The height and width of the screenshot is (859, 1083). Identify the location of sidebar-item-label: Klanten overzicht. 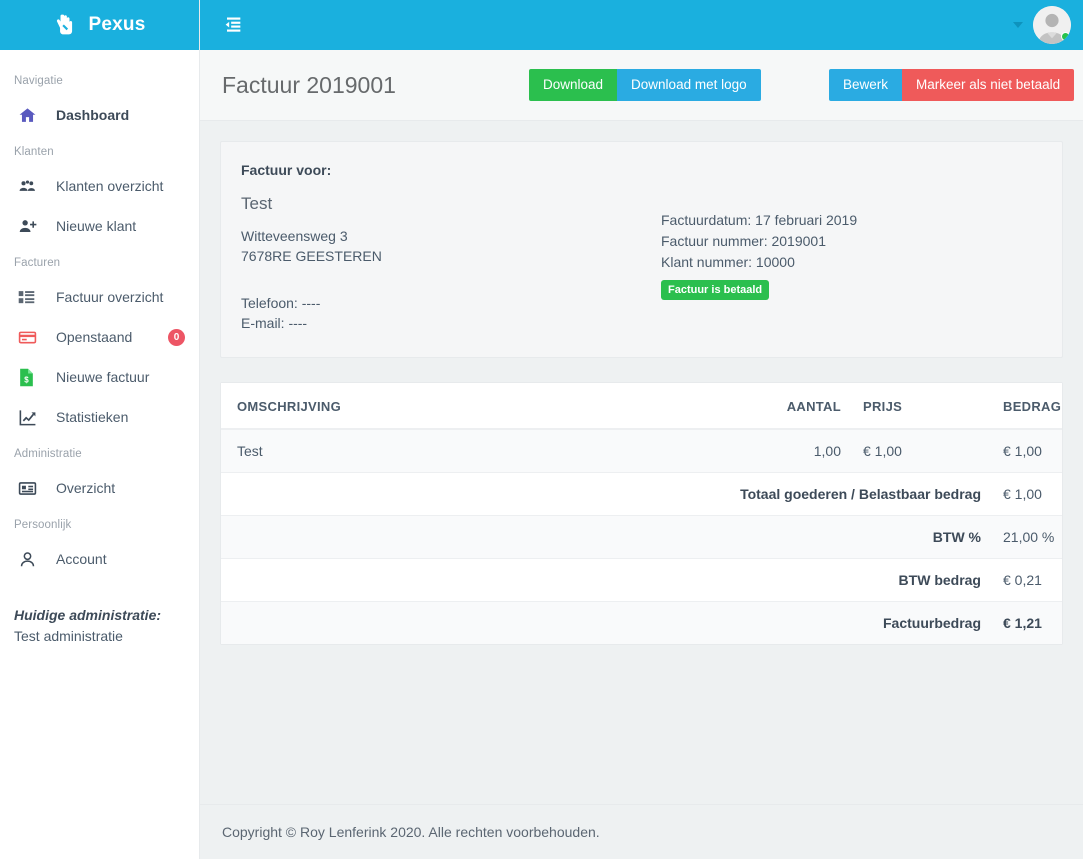
(110, 186).